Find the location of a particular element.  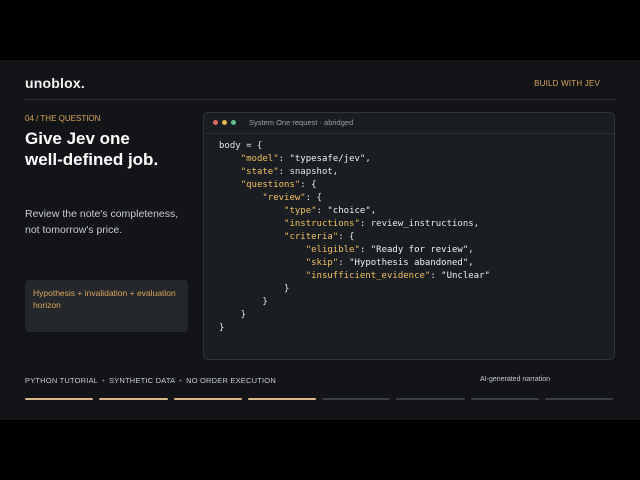

code-token: "choice" is located at coordinates (349, 211).